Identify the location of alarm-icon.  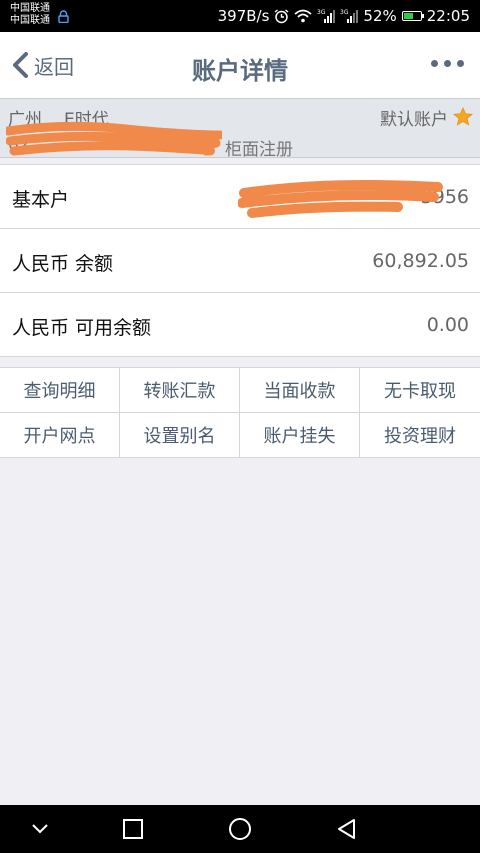
(281, 15).